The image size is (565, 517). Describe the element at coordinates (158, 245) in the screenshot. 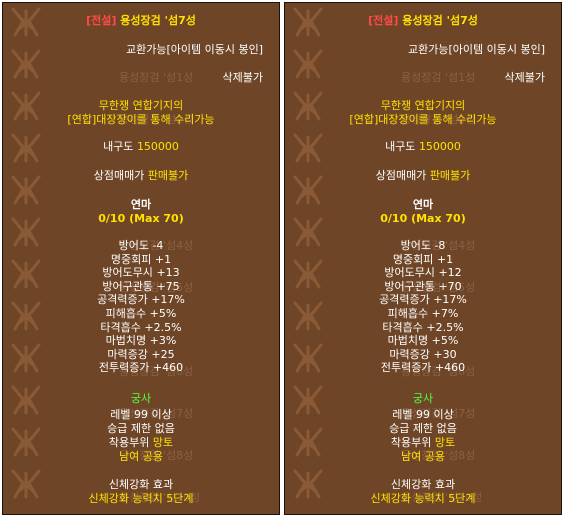

I see `stat-value: -4` at that location.